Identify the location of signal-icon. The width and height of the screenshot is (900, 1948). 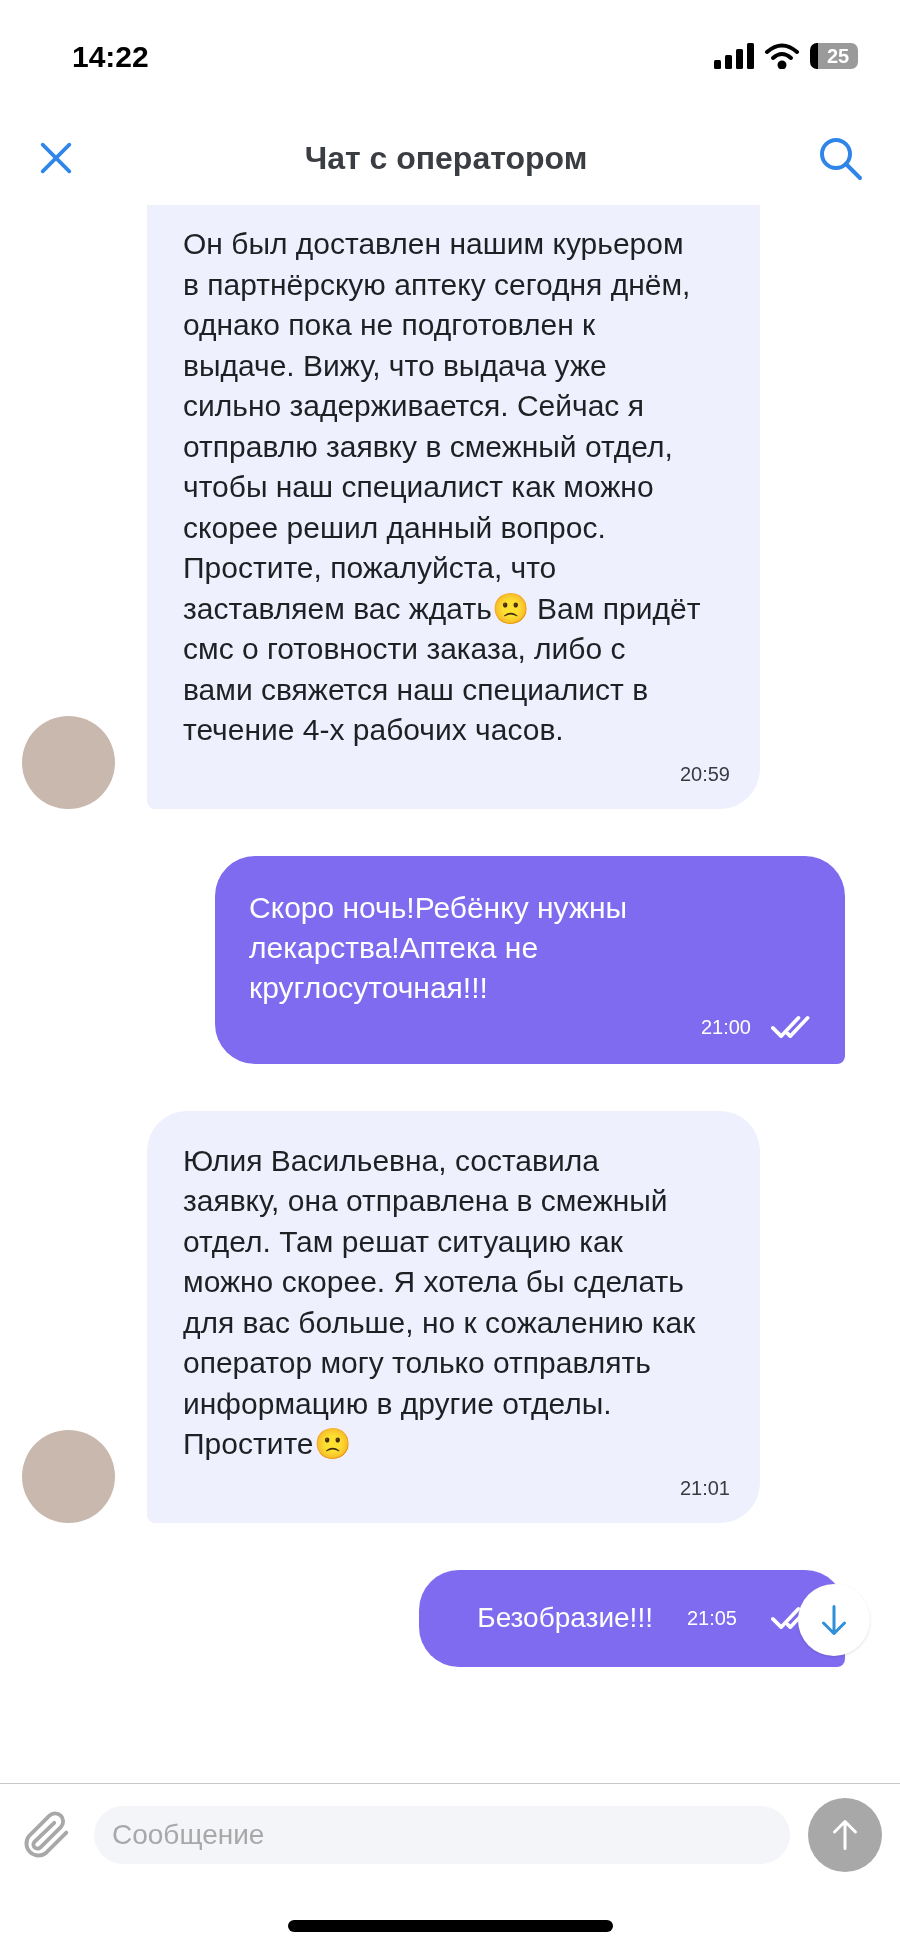
(734, 56).